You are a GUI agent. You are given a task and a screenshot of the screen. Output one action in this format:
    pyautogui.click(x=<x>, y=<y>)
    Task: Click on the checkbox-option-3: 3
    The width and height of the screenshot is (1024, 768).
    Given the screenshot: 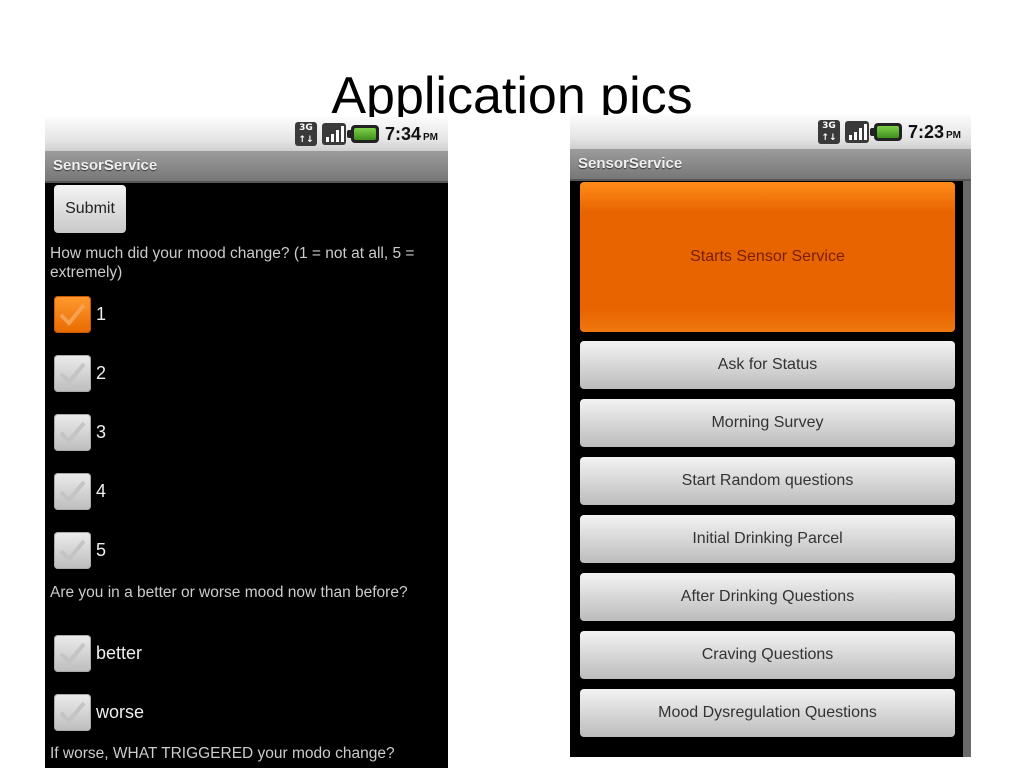 What is the action you would take?
    pyautogui.click(x=80, y=432)
    